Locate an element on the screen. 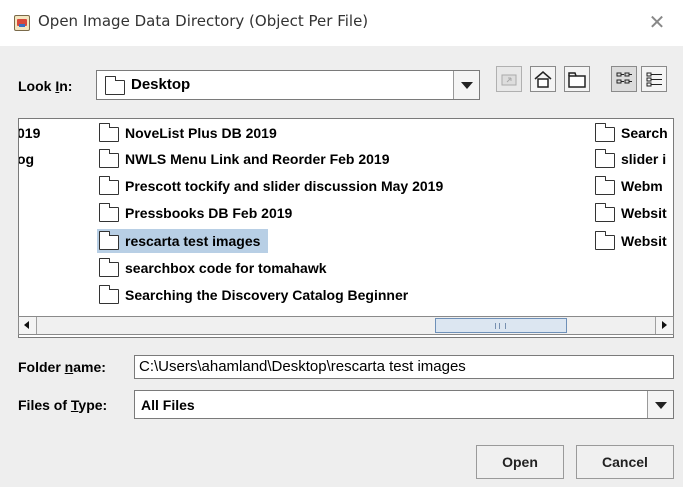  list-item: 019 is located at coordinates (33, 133).